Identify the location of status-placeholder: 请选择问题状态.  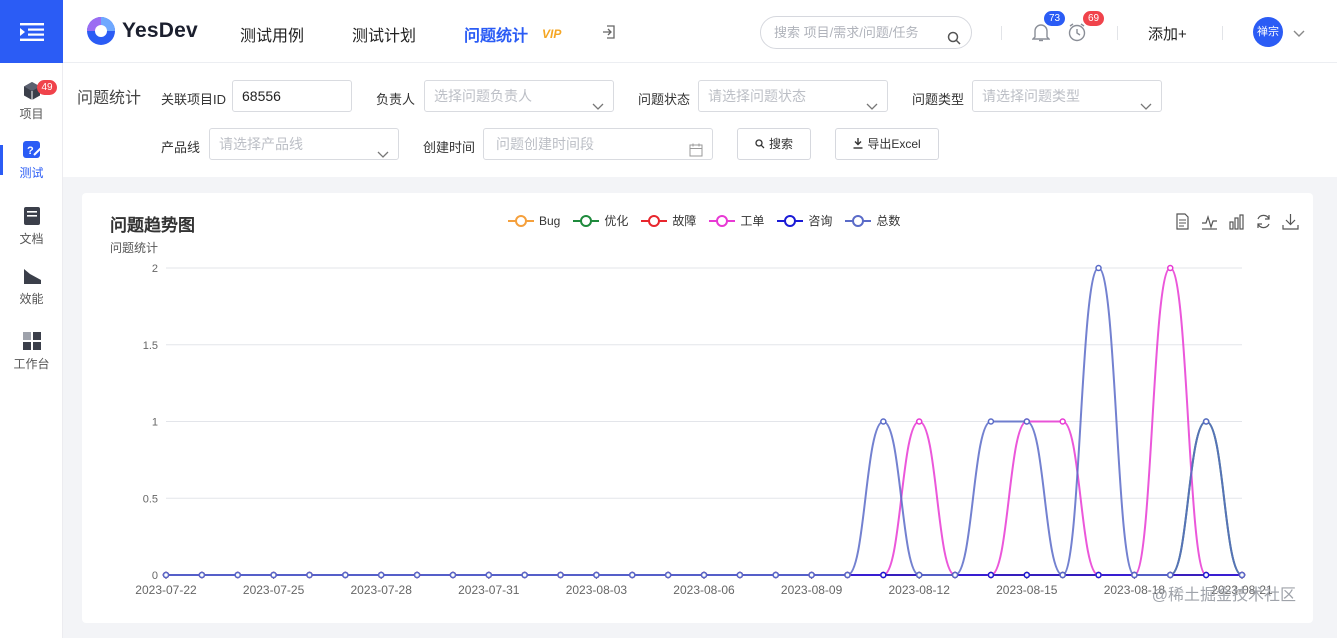
(757, 96).